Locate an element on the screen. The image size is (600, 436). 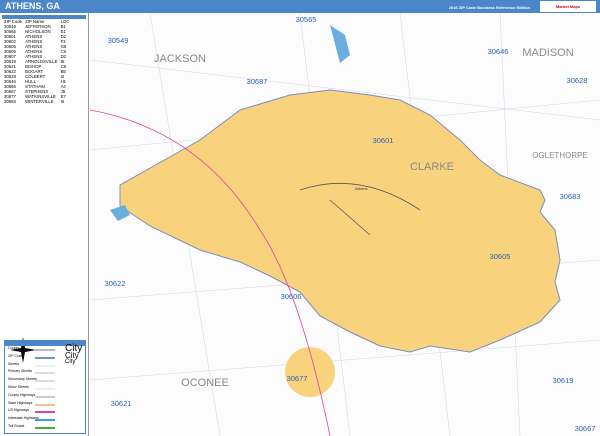
county-label: OCONEE is located at coordinates (205, 383).